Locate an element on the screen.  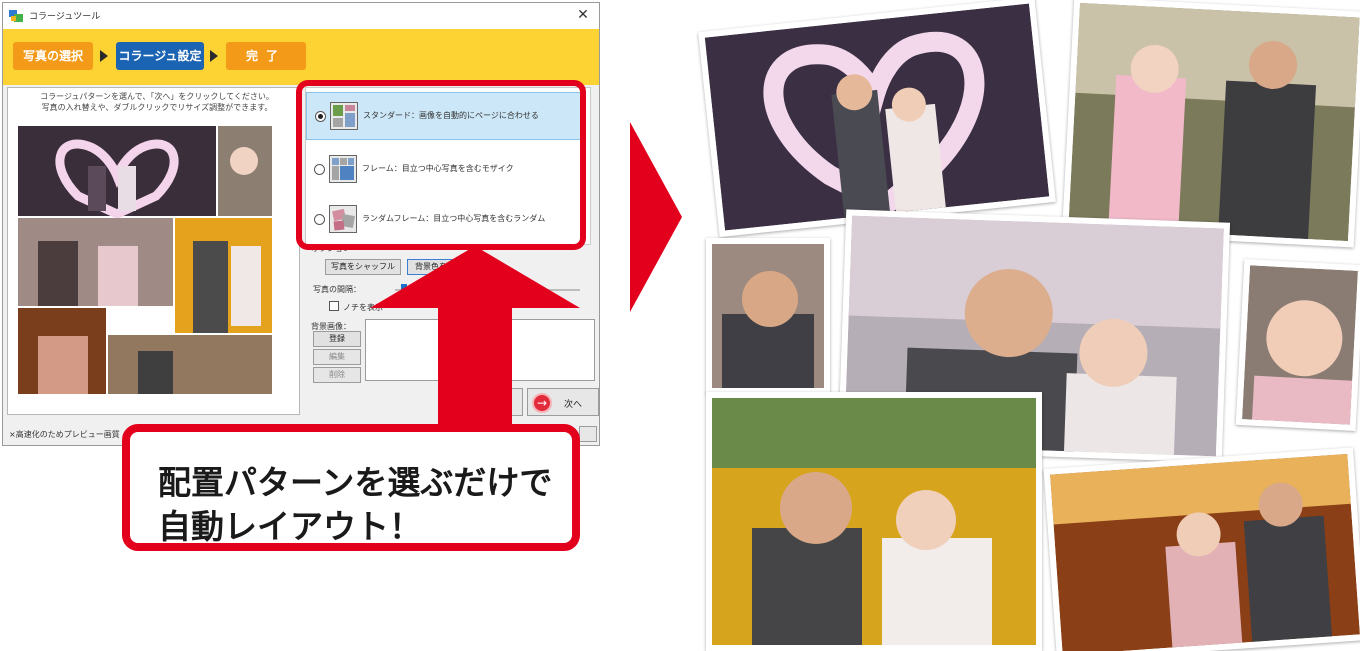
step-photo-select: 写真の選択 is located at coordinates (53, 56).